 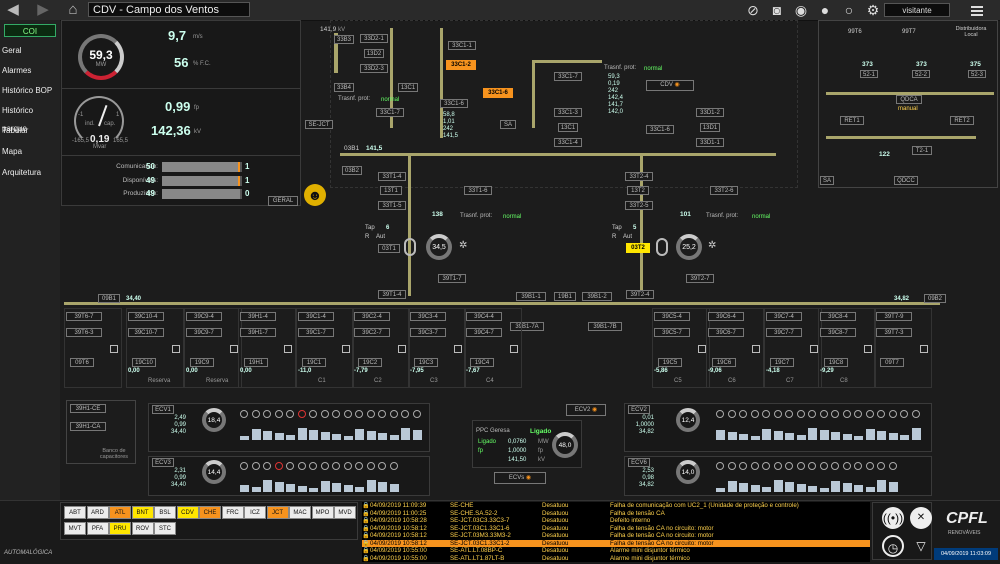 What do you see at coordinates (389, 248) in the screenshot?
I see `transformer-03t1: 03T1` at bounding box center [389, 248].